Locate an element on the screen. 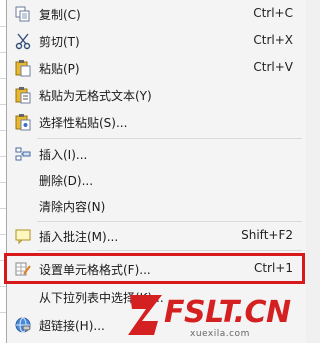 This screenshot has height=343, width=320. menu-item-label: 复制(C) is located at coordinates (60, 15).